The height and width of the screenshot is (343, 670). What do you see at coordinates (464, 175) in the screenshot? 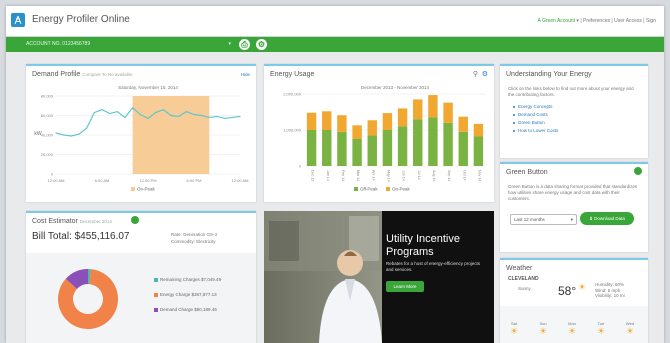
I see `x-tick-label: Oct 14` at bounding box center [464, 175].